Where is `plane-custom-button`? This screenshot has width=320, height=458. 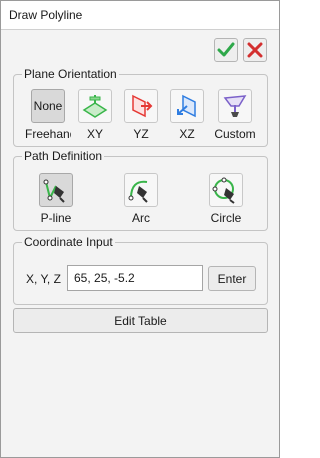
plane-custom-button is located at coordinates (235, 106).